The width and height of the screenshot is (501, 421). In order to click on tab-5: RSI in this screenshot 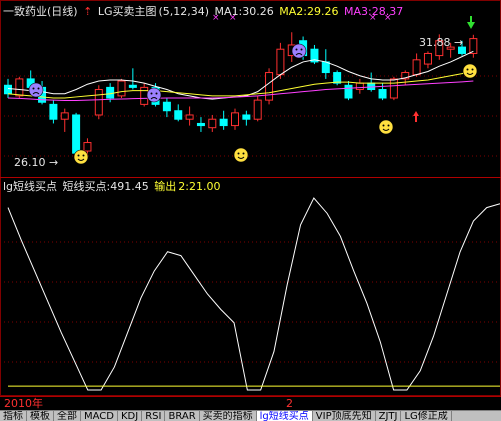, I will do `click(154, 416)`.